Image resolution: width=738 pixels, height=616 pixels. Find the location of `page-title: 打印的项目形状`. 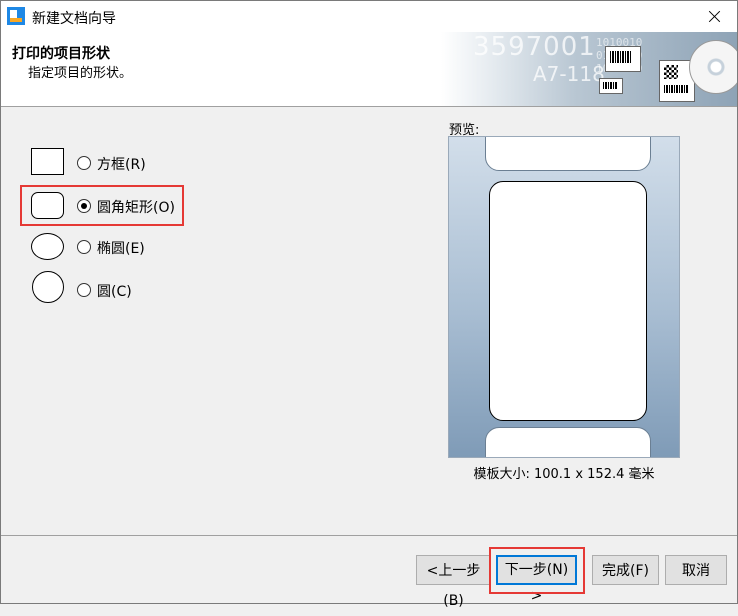

page-title: 打印的项目形状 is located at coordinates (61, 54).